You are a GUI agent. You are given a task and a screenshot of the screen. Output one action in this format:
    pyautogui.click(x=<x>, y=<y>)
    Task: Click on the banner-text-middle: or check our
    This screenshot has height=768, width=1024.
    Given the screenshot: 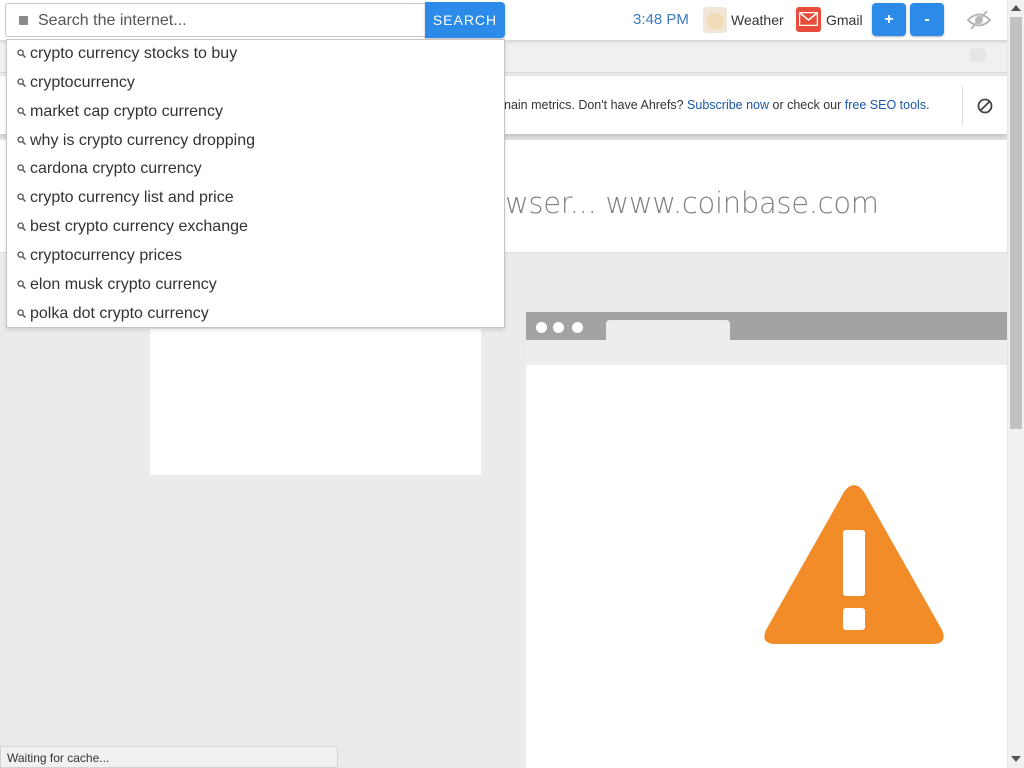 What is the action you would take?
    pyautogui.click(x=807, y=105)
    